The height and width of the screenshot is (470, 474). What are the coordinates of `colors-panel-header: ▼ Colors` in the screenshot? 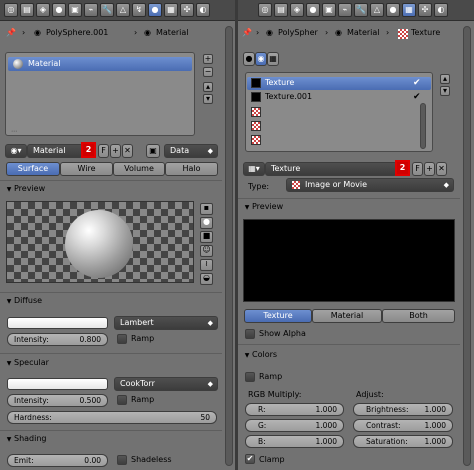 It's located at (259, 355).